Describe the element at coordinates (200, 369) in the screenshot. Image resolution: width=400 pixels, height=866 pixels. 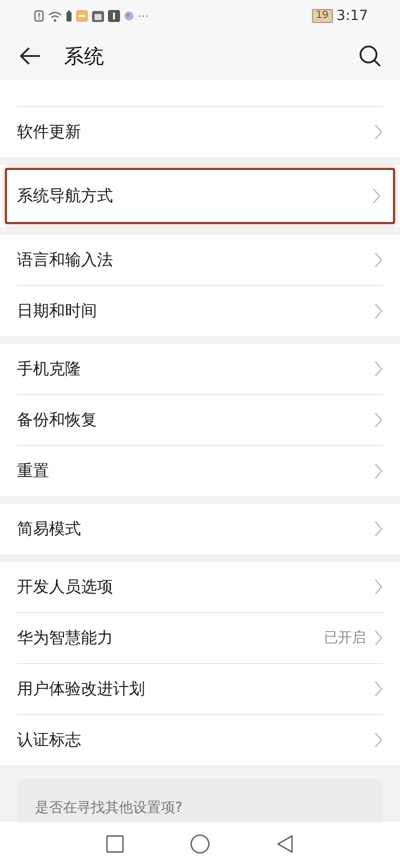
I see `settings-row: 手机克隆` at that location.